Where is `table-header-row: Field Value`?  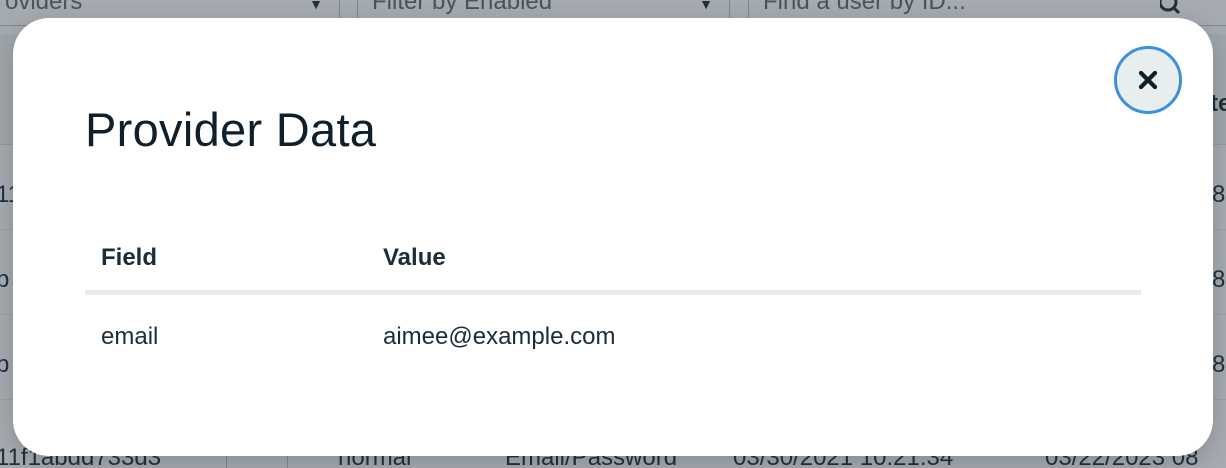
table-header-row: Field Value is located at coordinates (613, 260).